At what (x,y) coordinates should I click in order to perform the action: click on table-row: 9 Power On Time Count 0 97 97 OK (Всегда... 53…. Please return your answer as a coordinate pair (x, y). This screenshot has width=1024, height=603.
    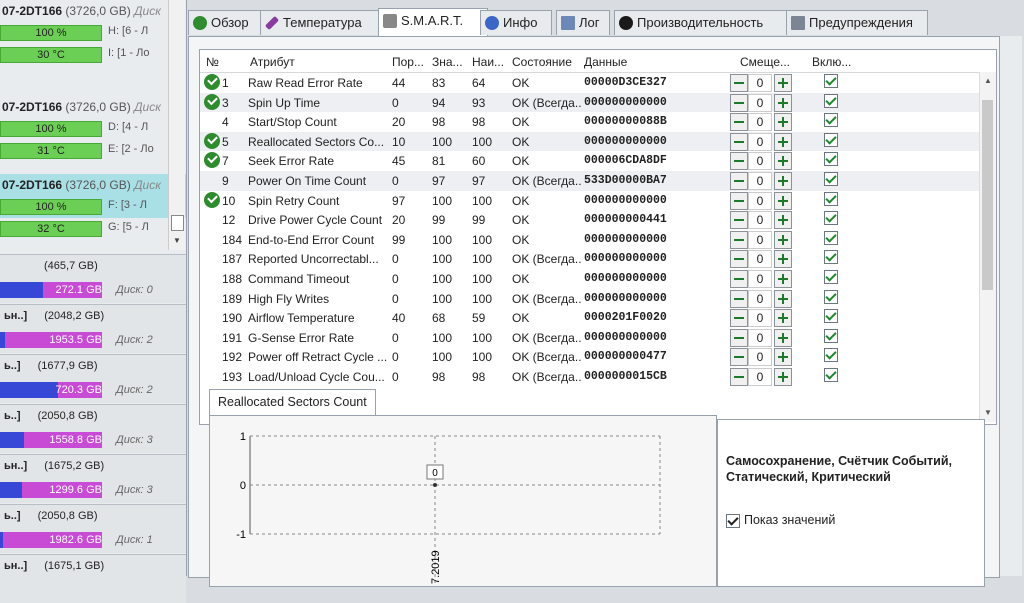
    Looking at the image, I should click on (590, 181).